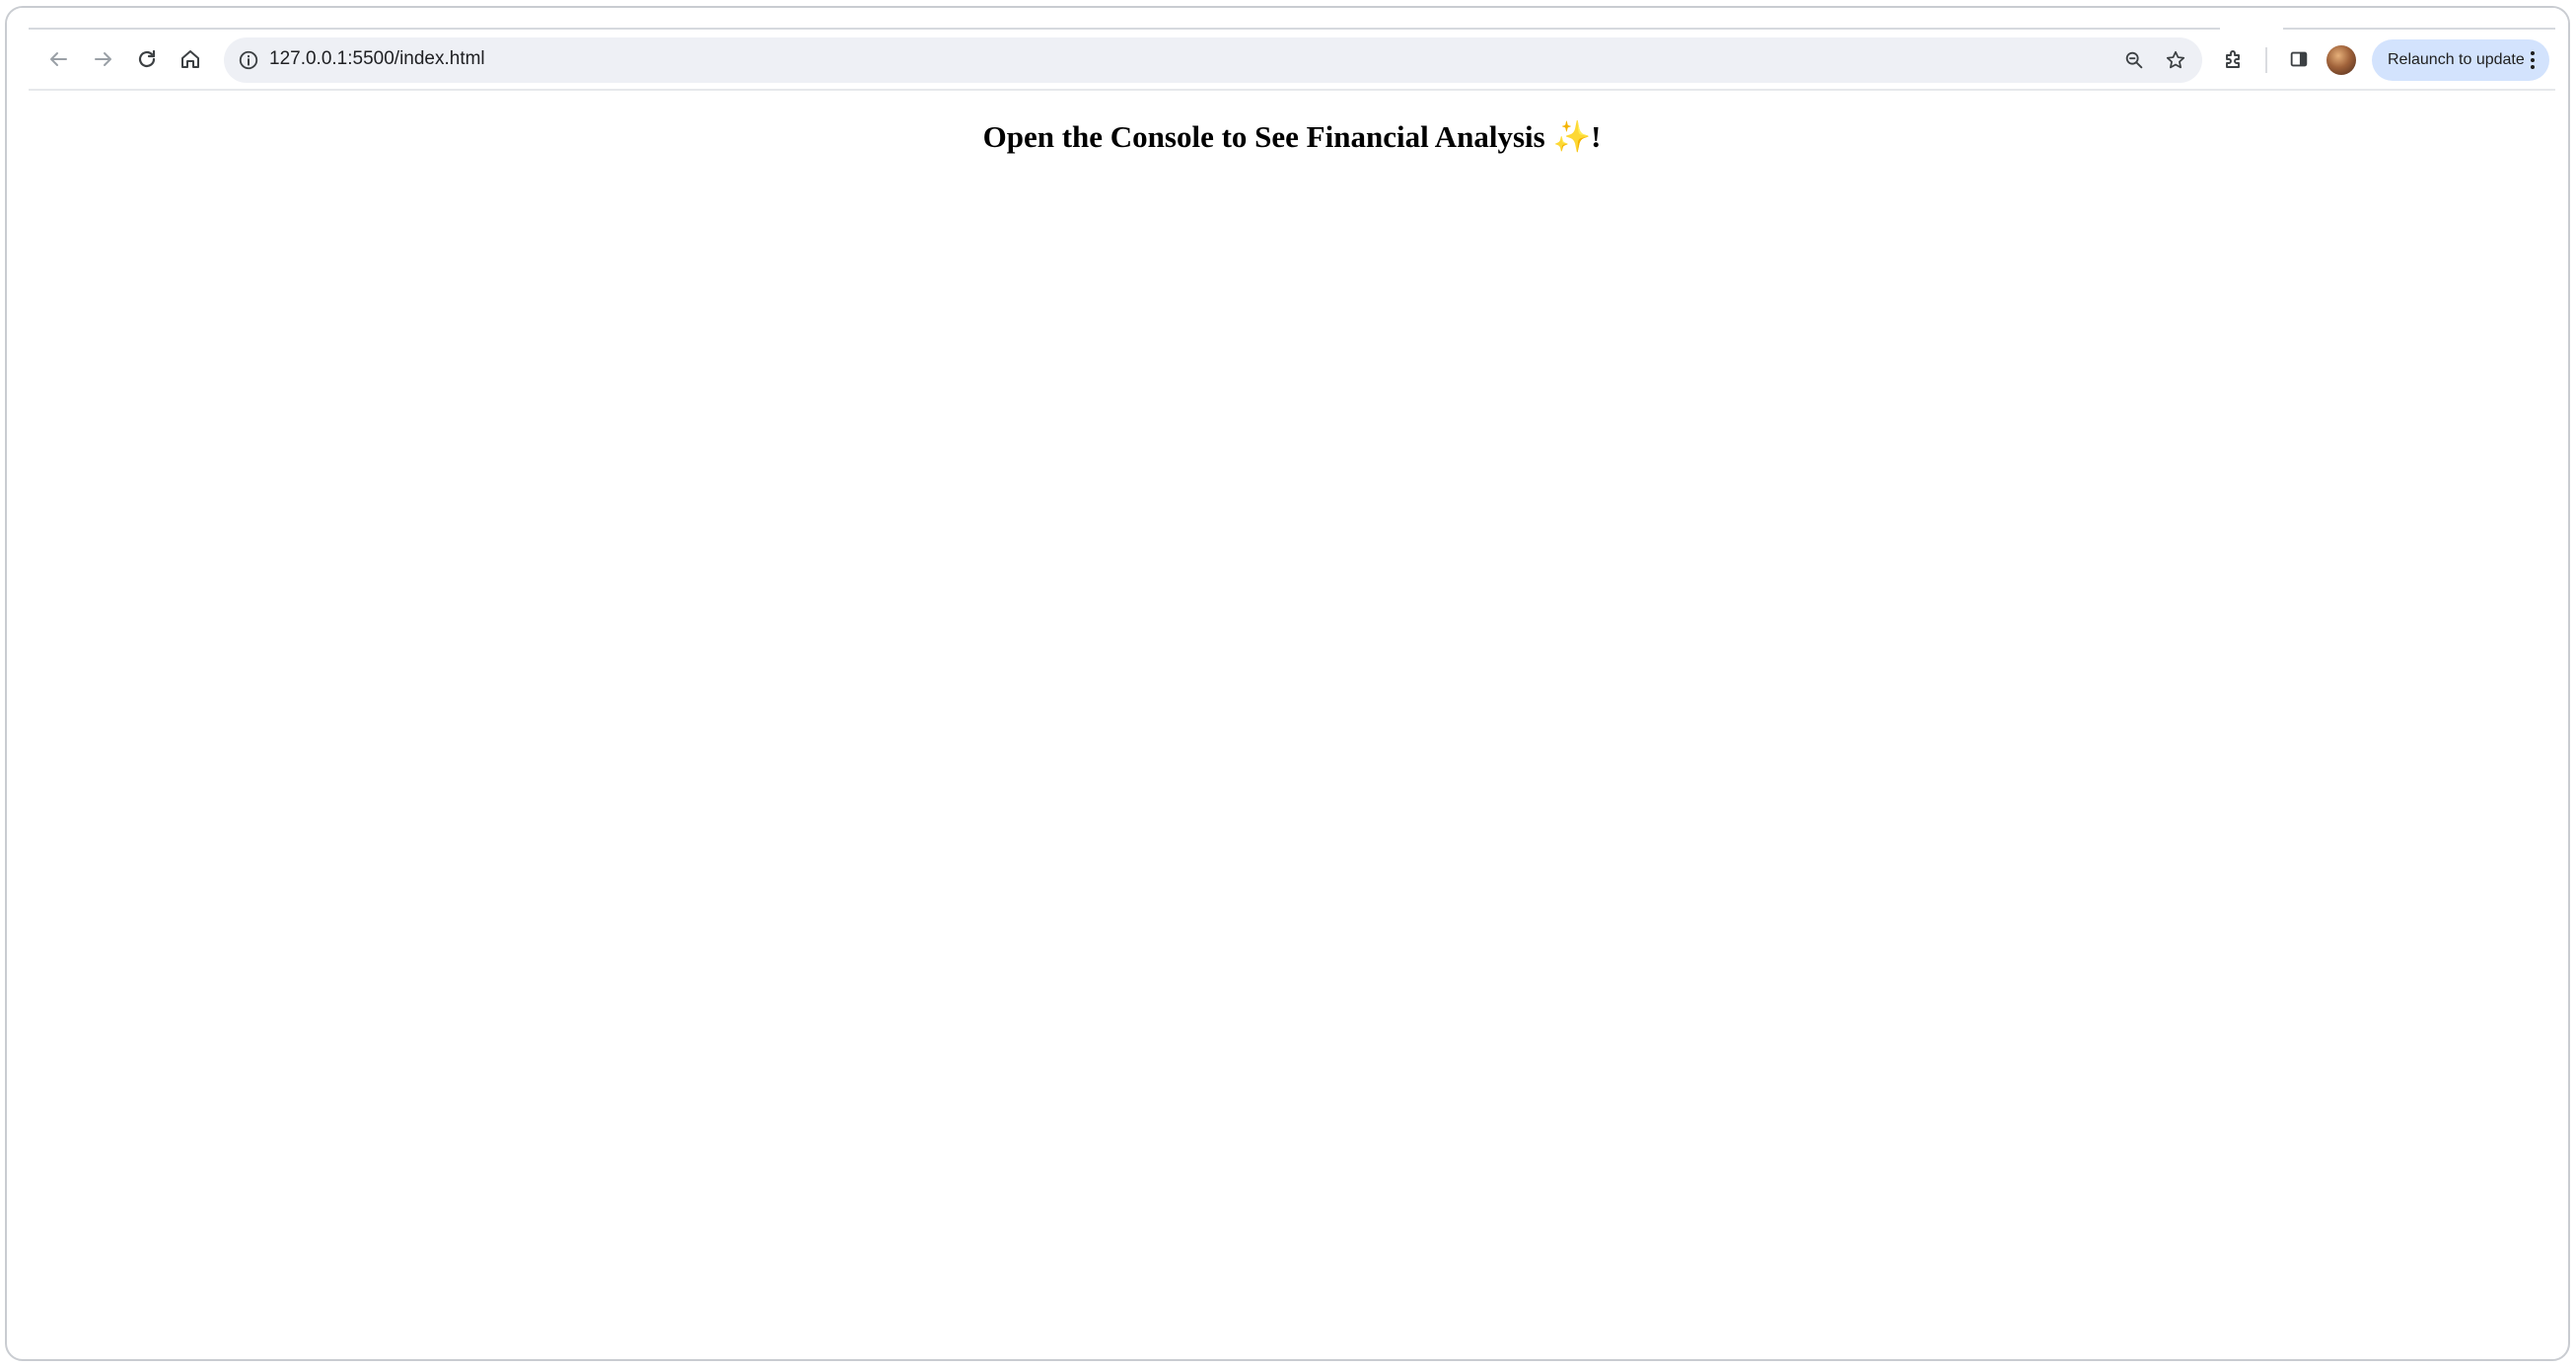 The height and width of the screenshot is (1367, 2576). I want to click on star-icon, so click(2175, 60).